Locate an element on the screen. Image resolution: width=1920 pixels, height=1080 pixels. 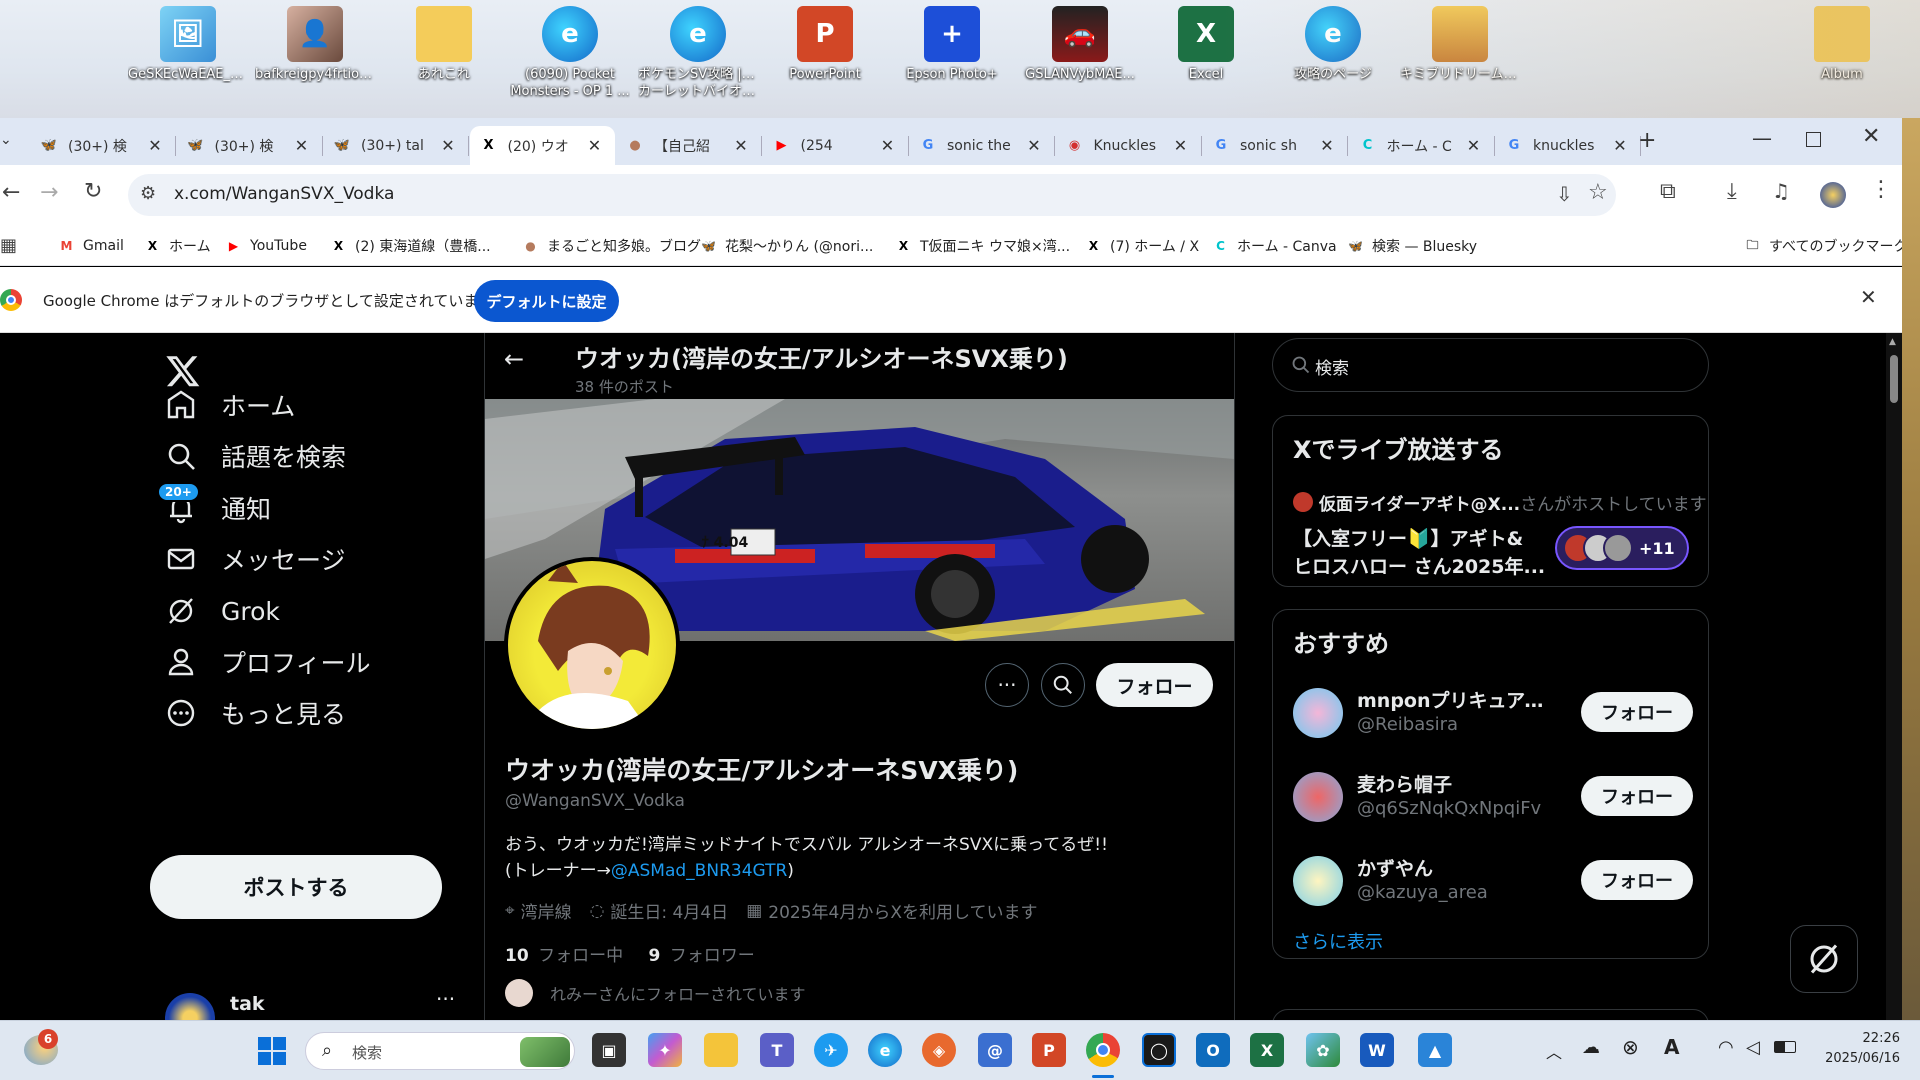
outlook-icon: O is located at coordinates (1213, 1050).